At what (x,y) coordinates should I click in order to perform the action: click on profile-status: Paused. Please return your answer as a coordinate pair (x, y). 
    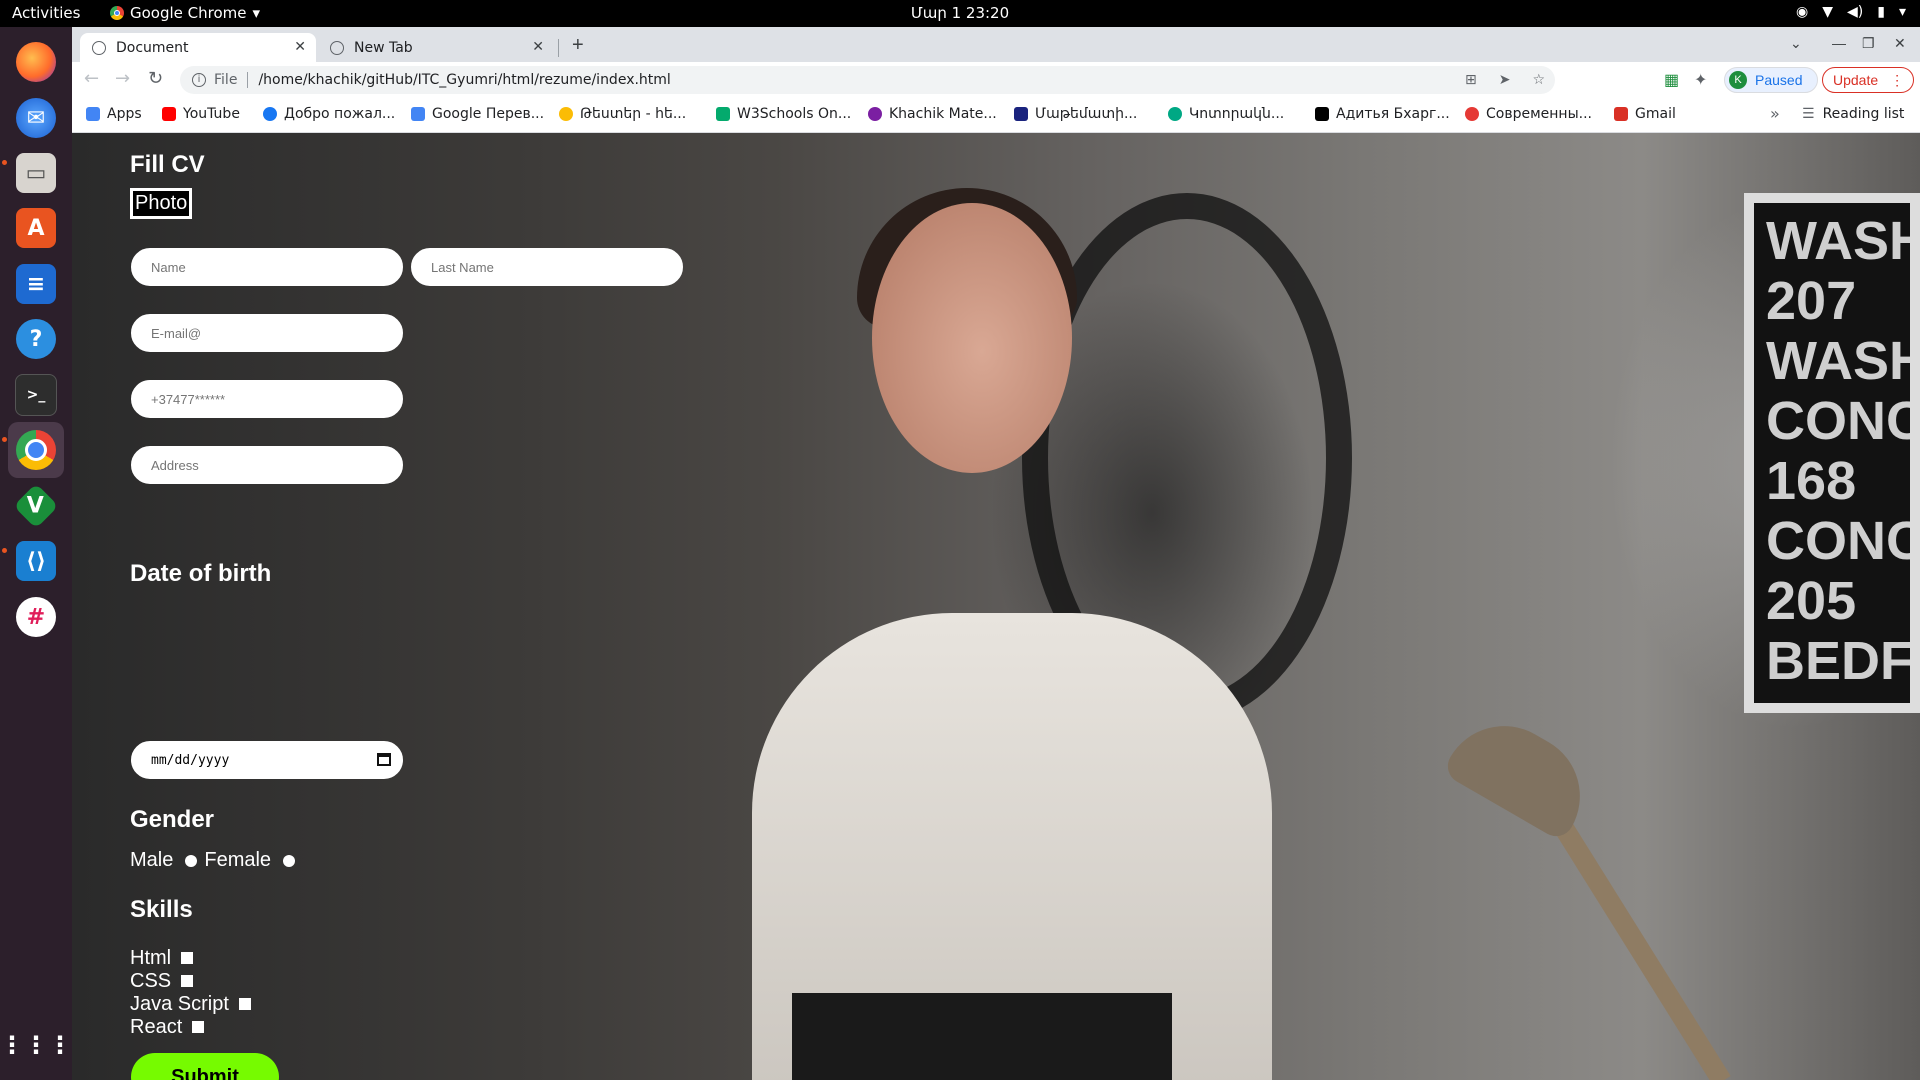
    Looking at the image, I should click on (1779, 80).